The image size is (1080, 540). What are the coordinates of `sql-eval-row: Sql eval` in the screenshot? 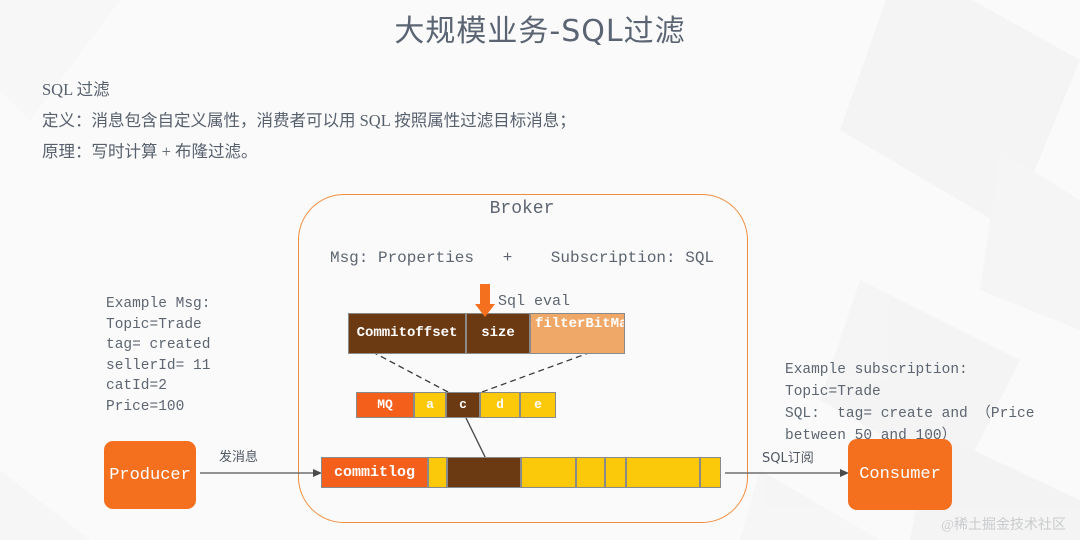 It's located at (522, 301).